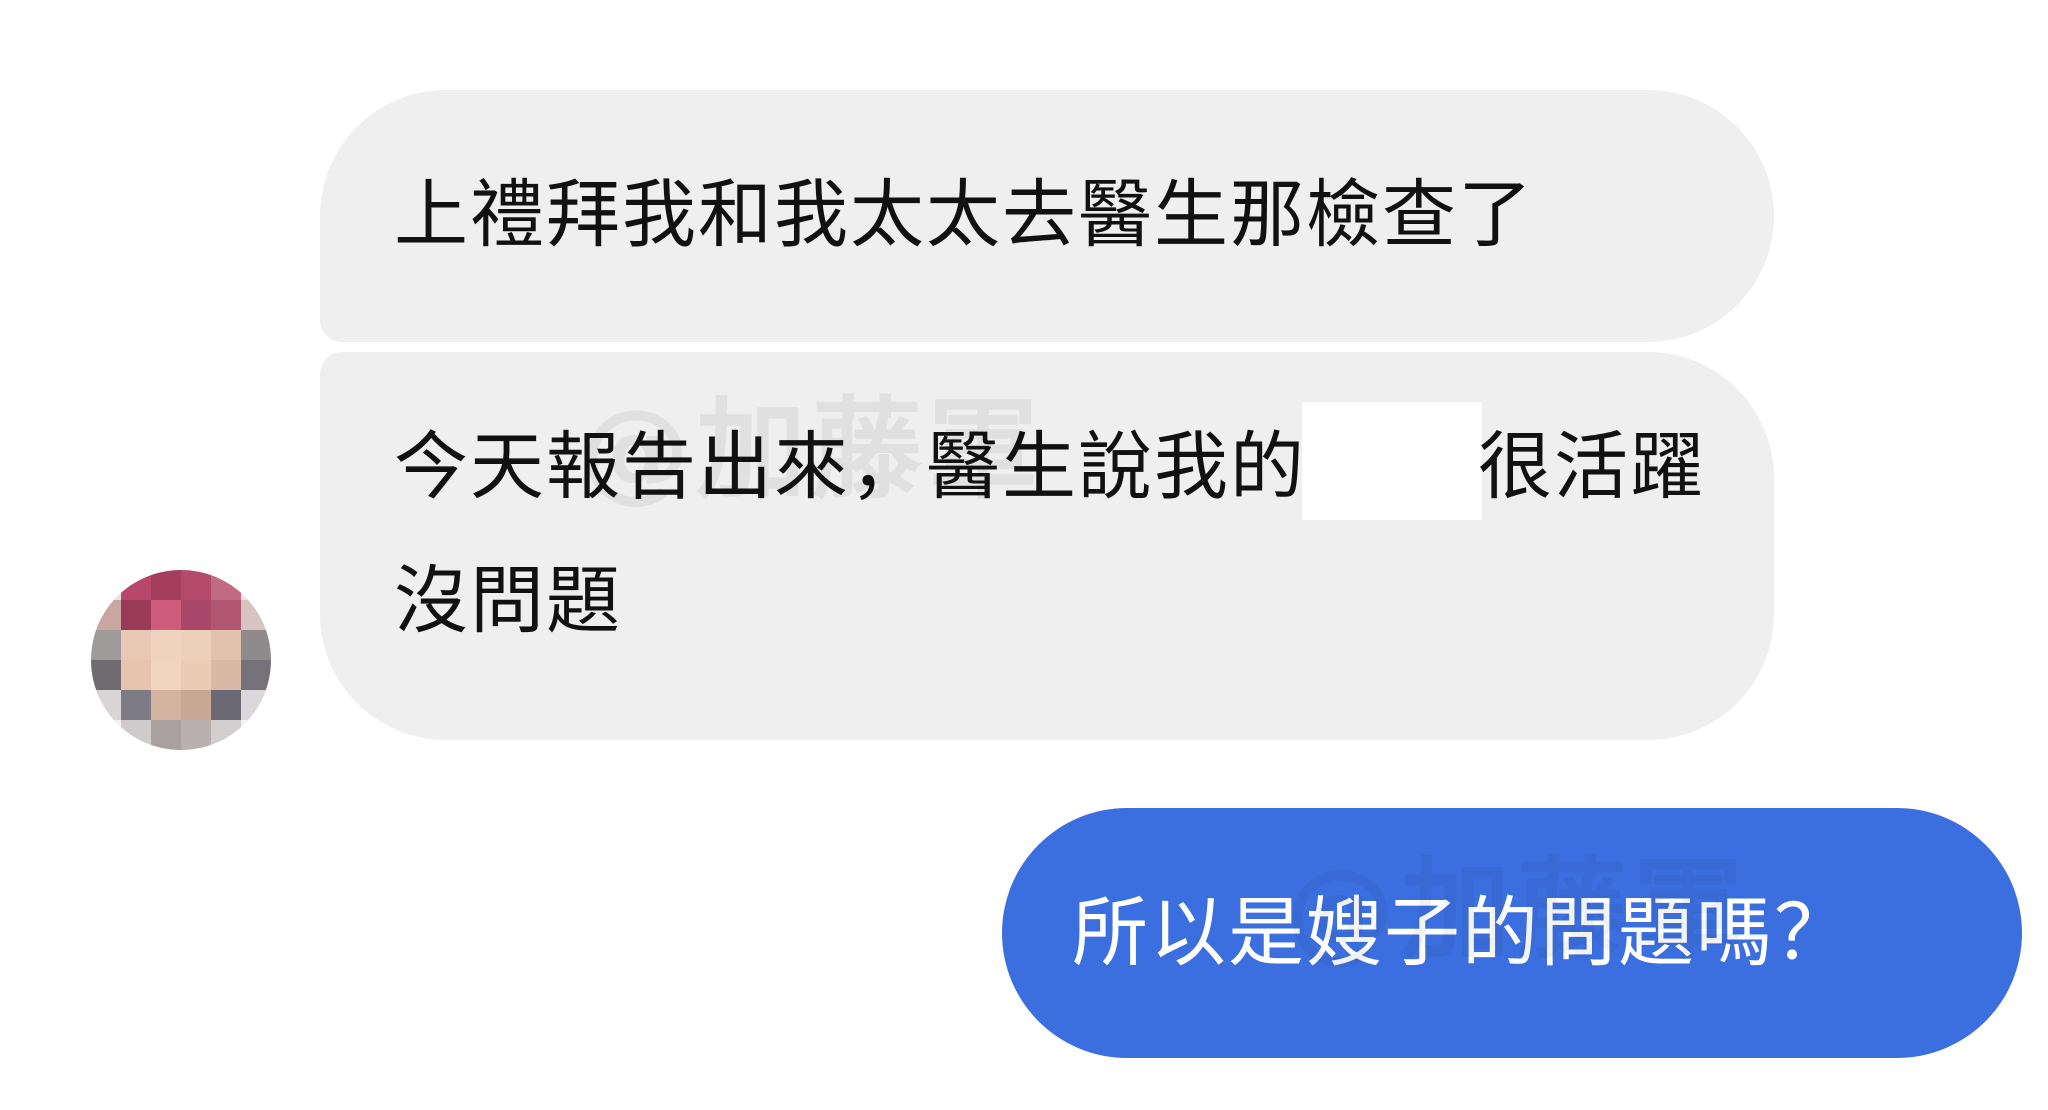 The height and width of the screenshot is (1110, 2048). What do you see at coordinates (181, 660) in the screenshot?
I see `contact-avatar` at bounding box center [181, 660].